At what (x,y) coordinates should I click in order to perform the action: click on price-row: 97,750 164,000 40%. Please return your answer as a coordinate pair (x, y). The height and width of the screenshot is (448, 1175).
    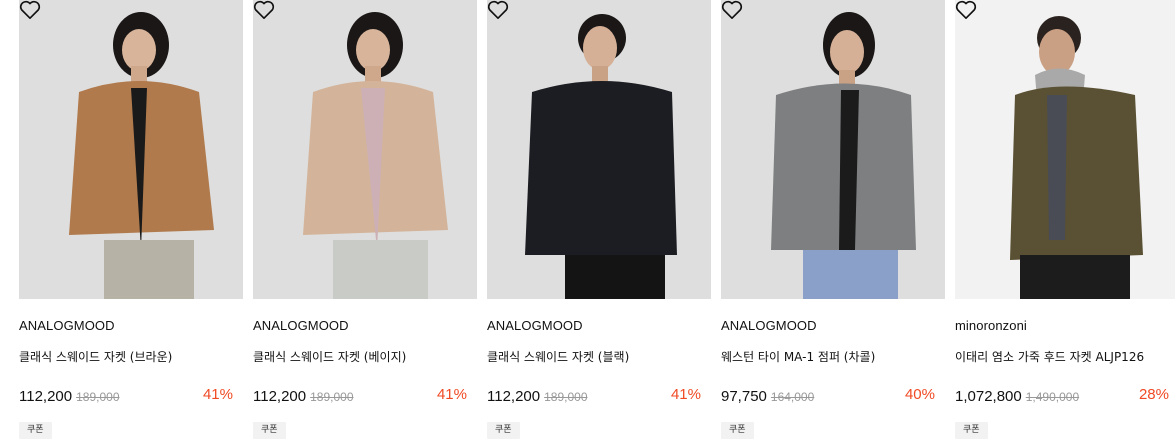
    Looking at the image, I should click on (828, 396).